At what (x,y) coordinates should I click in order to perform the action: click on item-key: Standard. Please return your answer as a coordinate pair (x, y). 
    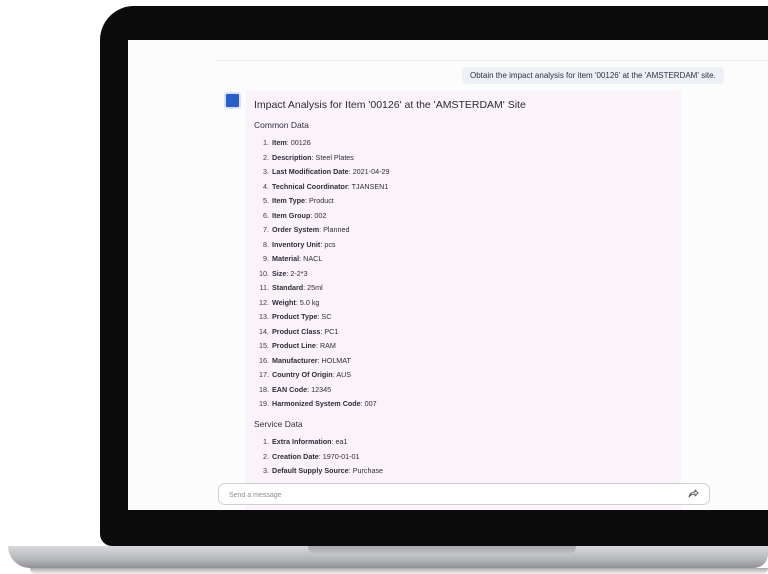
    Looking at the image, I should click on (288, 287).